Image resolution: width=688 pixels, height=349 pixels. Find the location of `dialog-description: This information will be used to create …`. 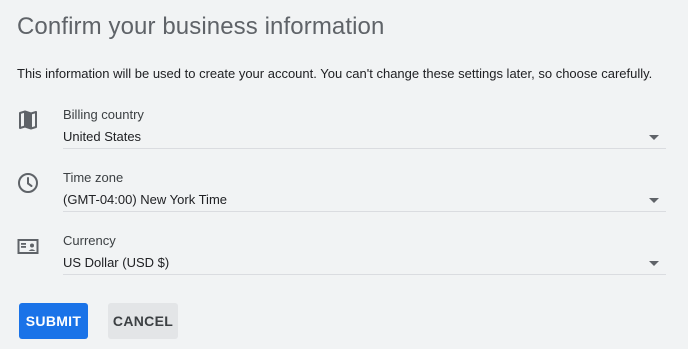

dialog-description: This information will be used to create … is located at coordinates (335, 73).